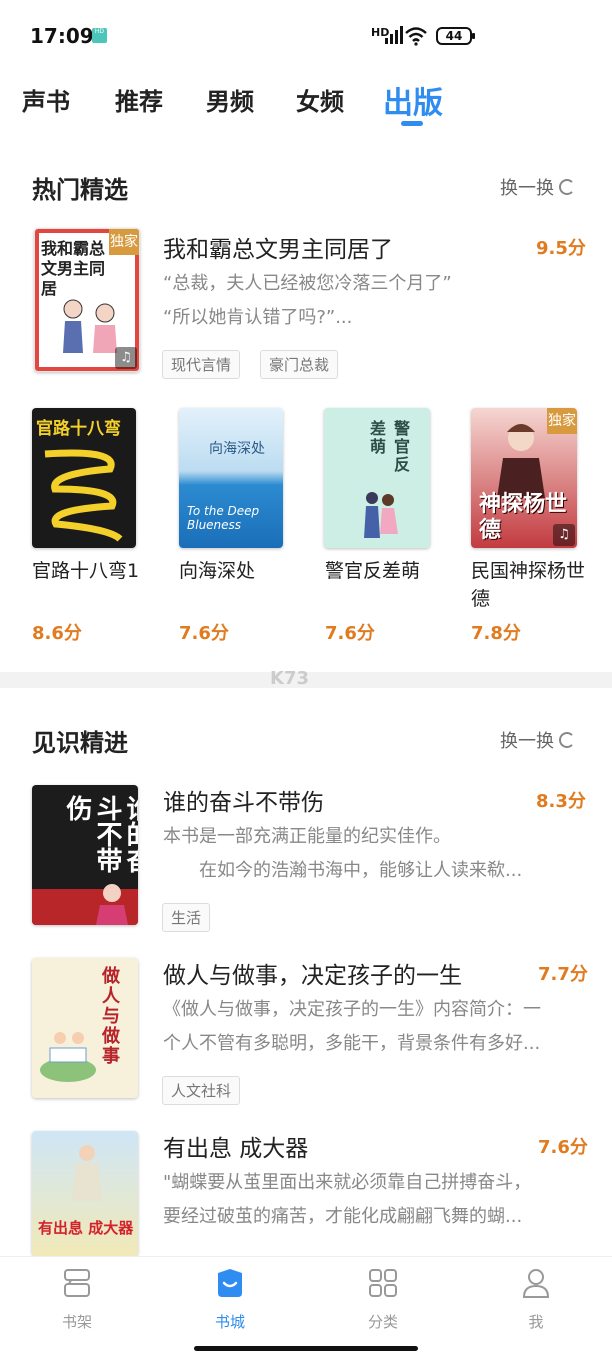  What do you see at coordinates (201, 364) in the screenshot?
I see `book-tag: 现代言情` at bounding box center [201, 364].